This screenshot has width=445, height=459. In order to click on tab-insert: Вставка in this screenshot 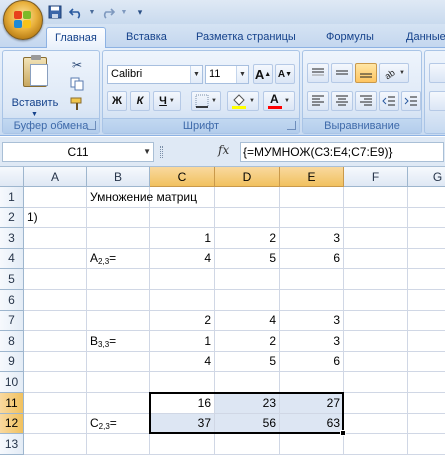, I will do `click(146, 37)`.